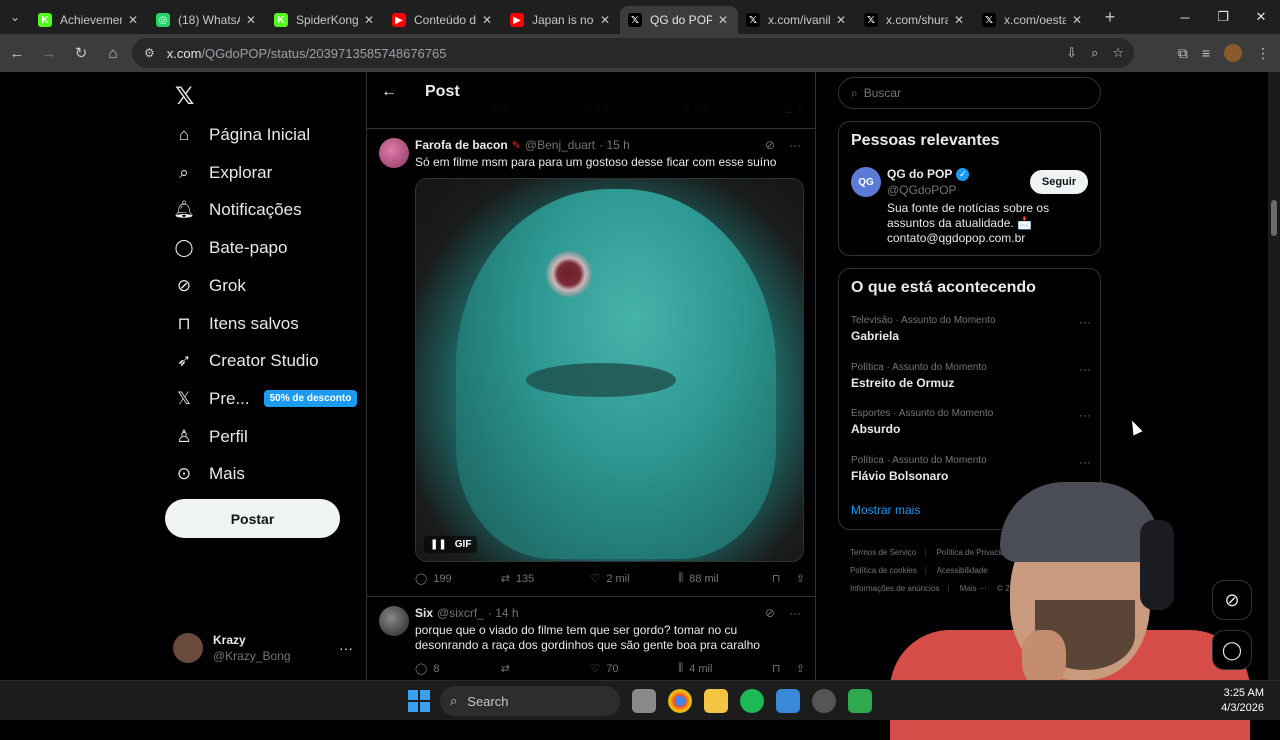 The height and width of the screenshot is (740, 1280). I want to click on browser-tab: K SpiderKong S ✕, so click(325, 20).